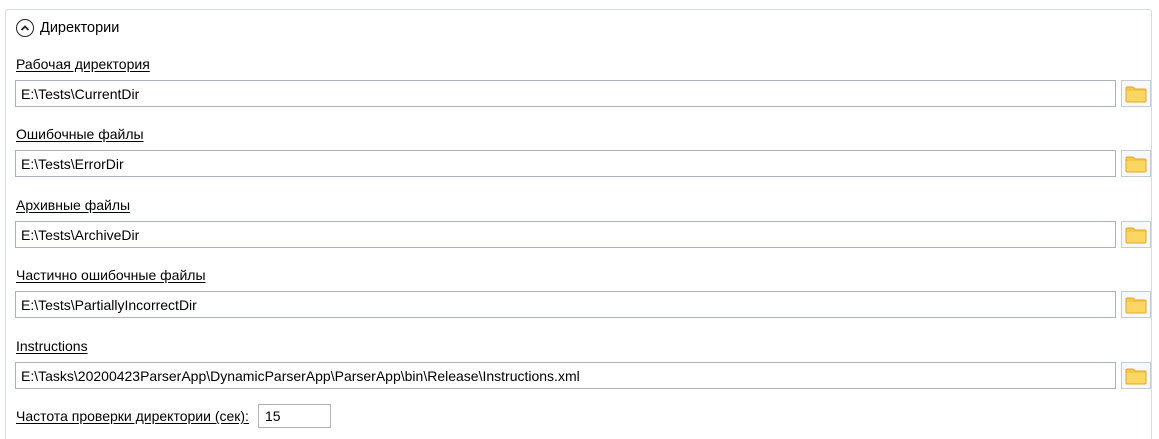  What do you see at coordinates (73, 205) in the screenshot?
I see `archive-files-label: Архивные файлы` at bounding box center [73, 205].